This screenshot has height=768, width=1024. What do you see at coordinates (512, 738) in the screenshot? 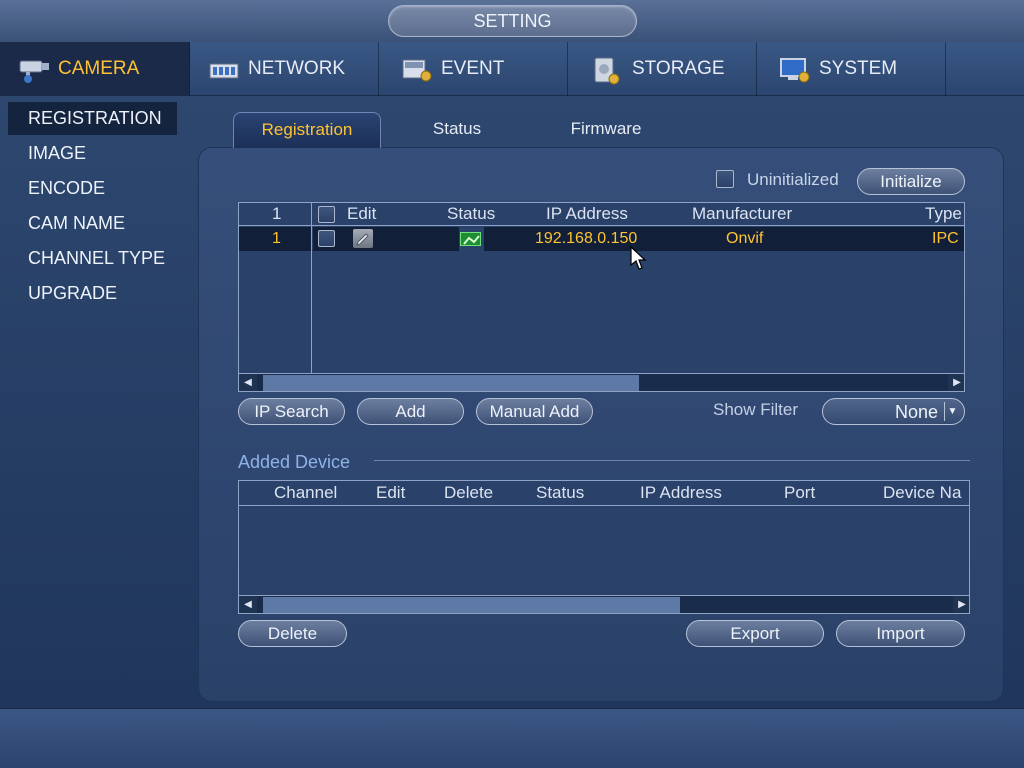
I see `bottom-bar` at bounding box center [512, 738].